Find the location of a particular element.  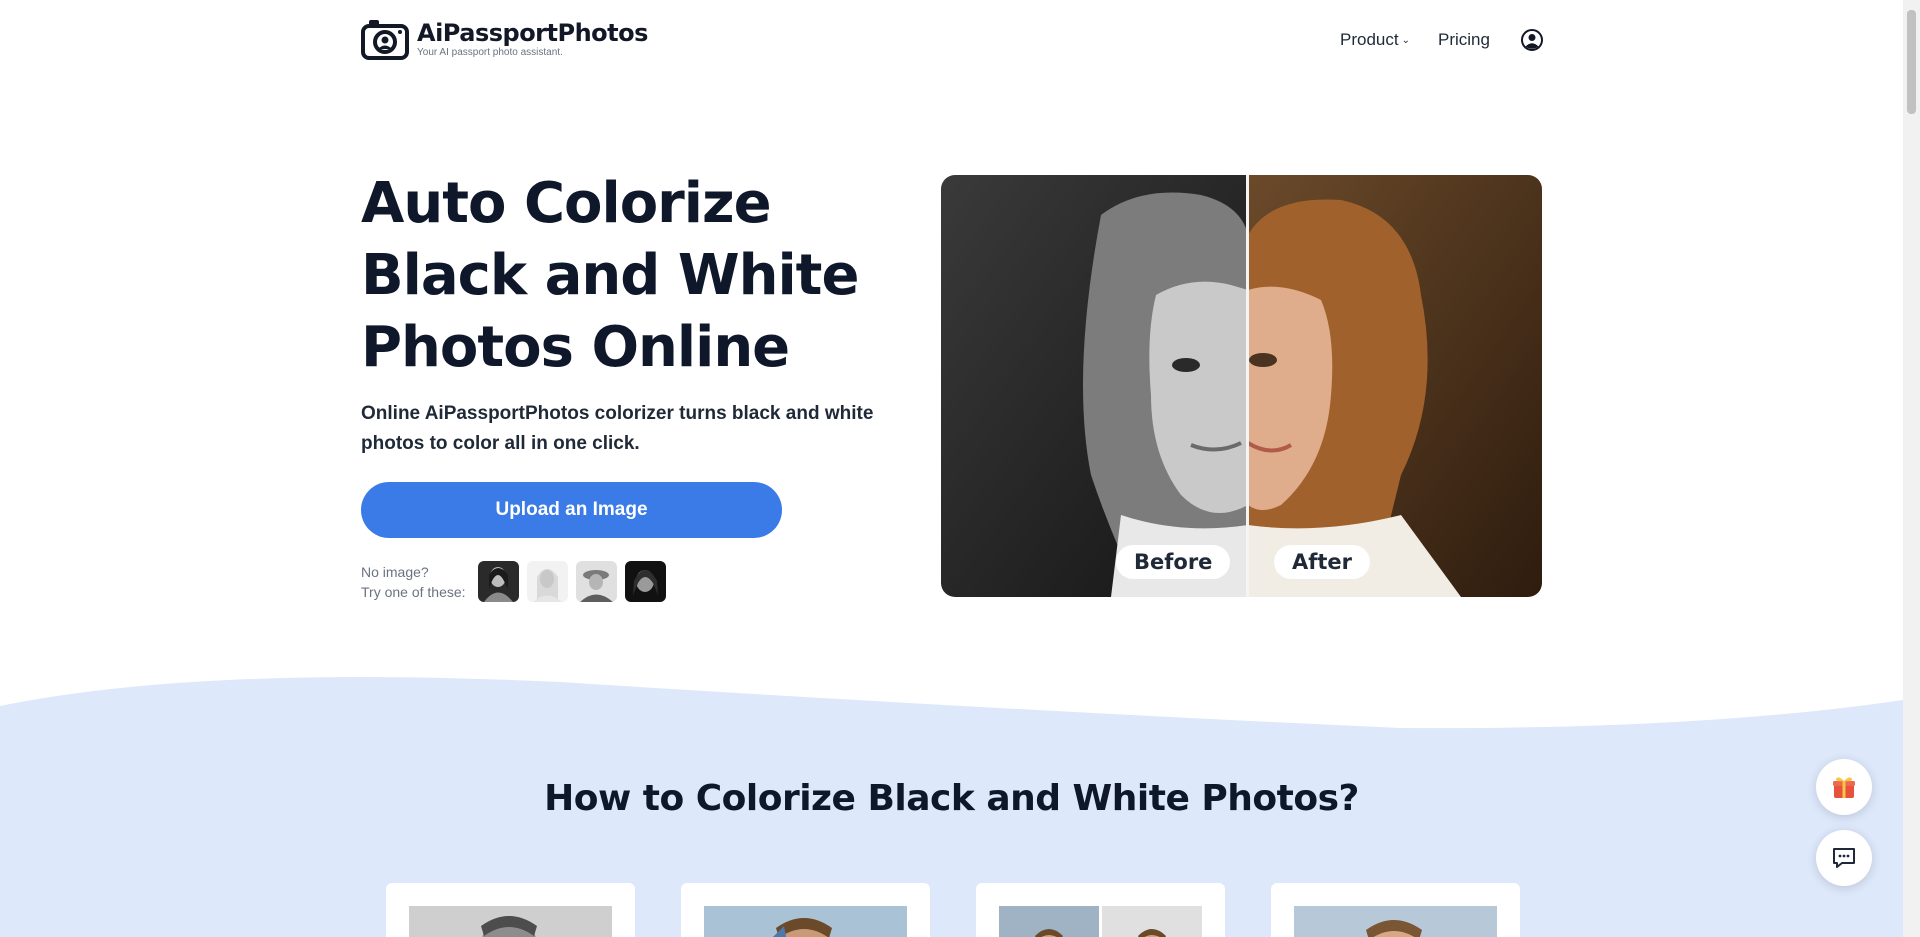

user-circle-icon is located at coordinates (1531, 40).